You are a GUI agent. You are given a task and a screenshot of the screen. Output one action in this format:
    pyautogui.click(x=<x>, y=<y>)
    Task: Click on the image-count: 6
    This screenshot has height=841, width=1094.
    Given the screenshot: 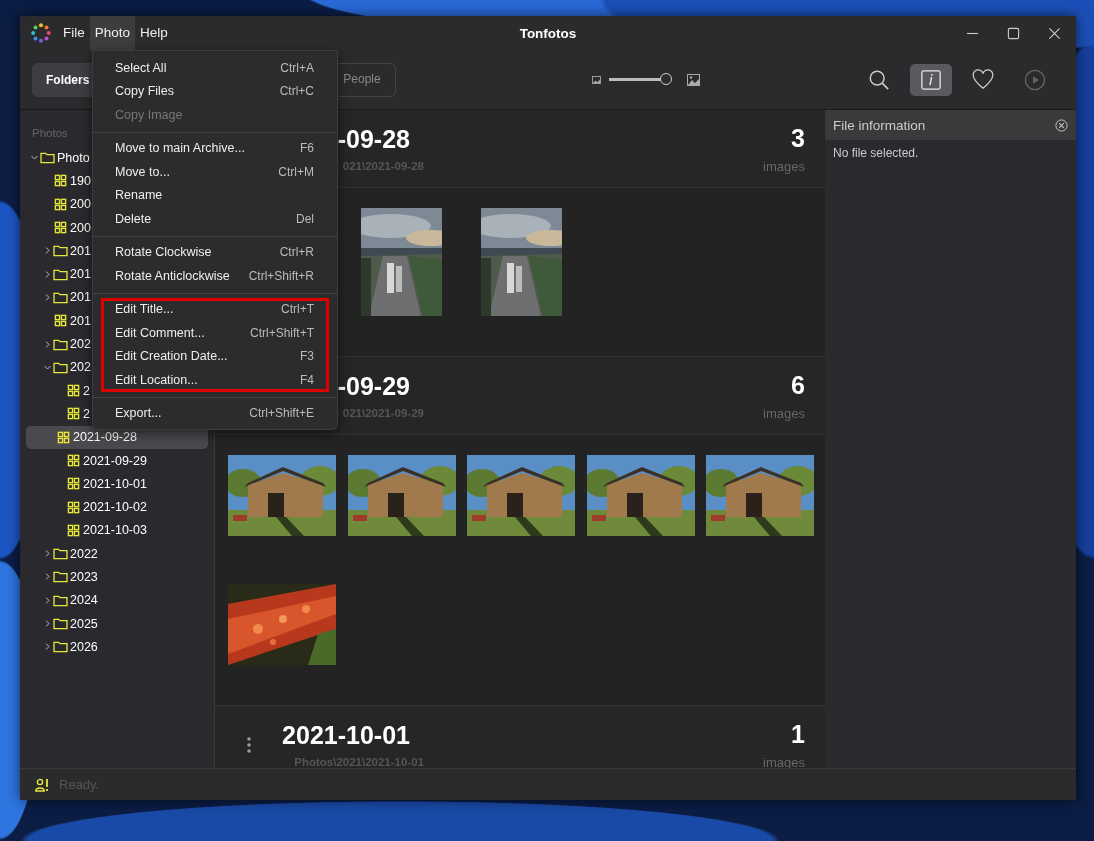 What is the action you would take?
    pyautogui.click(x=798, y=385)
    